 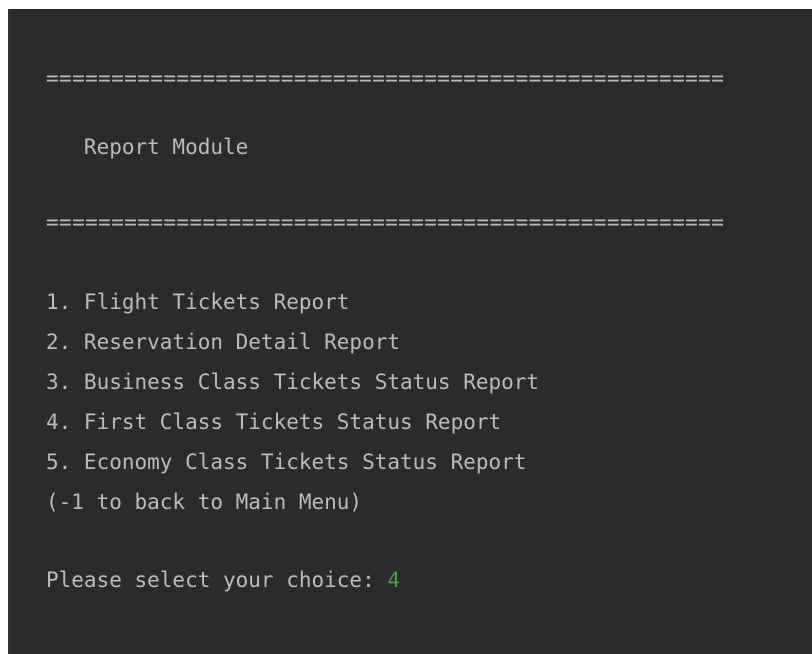 I want to click on choice-input-value: 4, so click(x=393, y=580).